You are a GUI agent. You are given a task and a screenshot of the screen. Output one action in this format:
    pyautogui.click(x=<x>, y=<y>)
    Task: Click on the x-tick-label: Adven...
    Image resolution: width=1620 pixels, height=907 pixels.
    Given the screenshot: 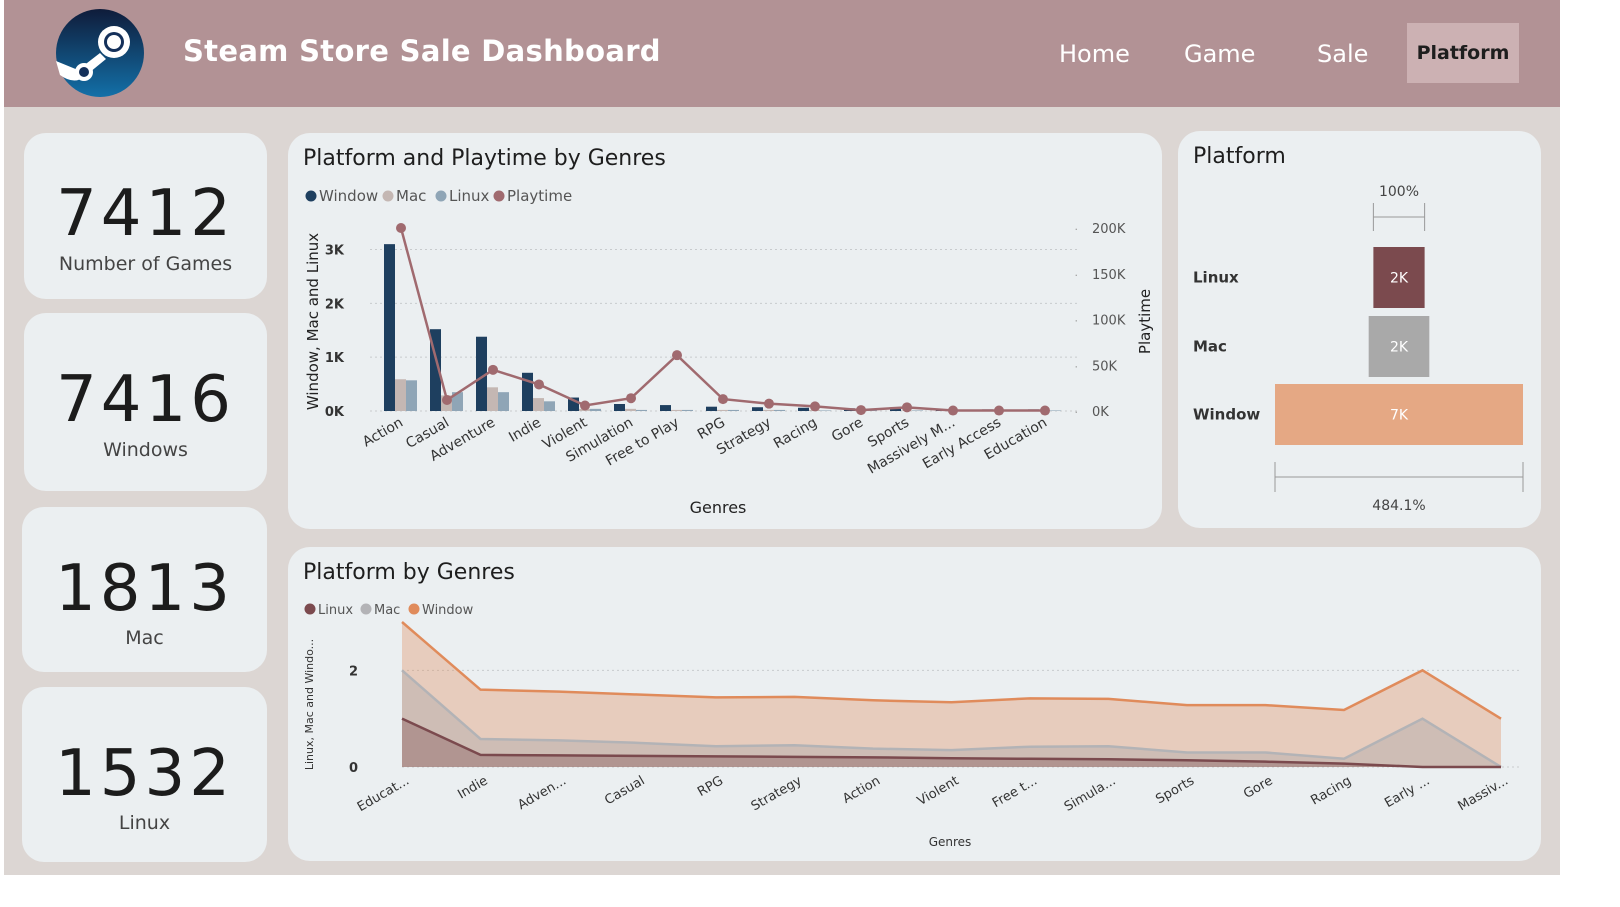 What is the action you would take?
    pyautogui.click(x=542, y=793)
    